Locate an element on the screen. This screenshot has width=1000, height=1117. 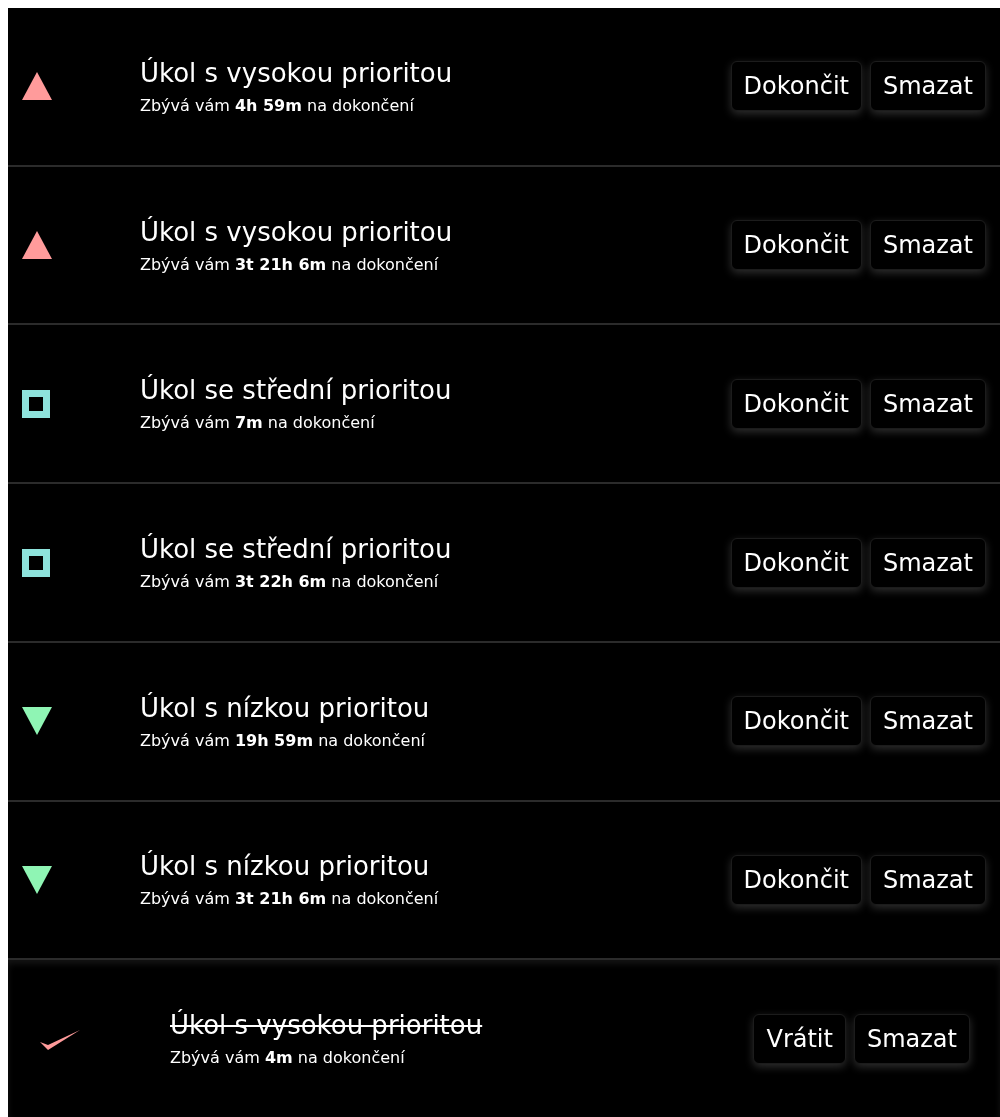
time-remaining: Zbývá vám 7m na dokončení is located at coordinates (257, 423).